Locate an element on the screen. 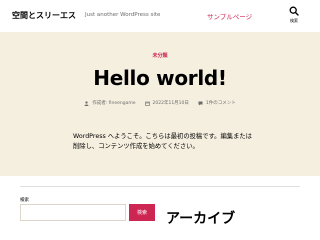 The width and height of the screenshot is (320, 240). post-comments: 1件のコメント is located at coordinates (217, 103).